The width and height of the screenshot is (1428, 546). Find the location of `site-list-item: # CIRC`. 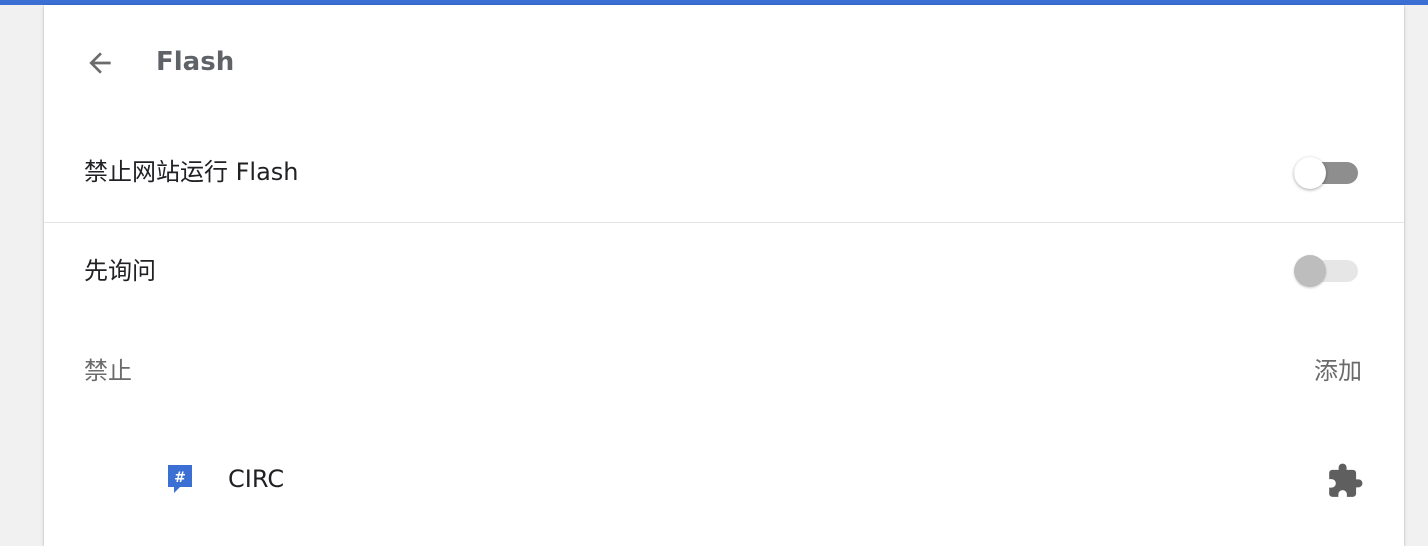

site-list-item: # CIRC is located at coordinates (724, 480).